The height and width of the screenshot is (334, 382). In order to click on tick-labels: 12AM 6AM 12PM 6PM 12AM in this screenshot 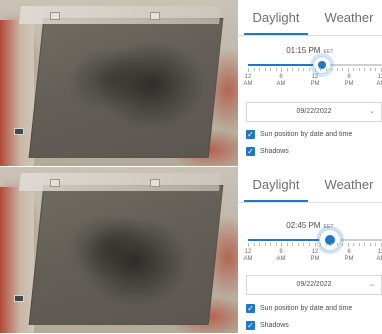, I will do `click(310, 83)`.